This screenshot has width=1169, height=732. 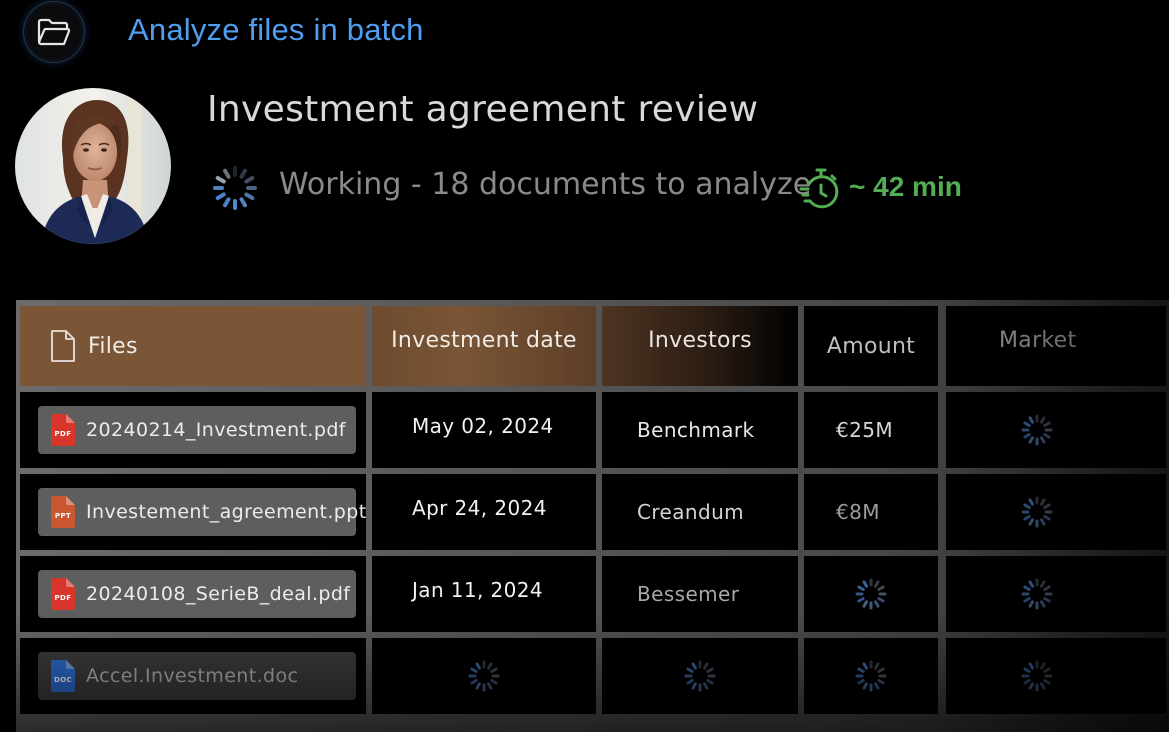 I want to click on file-name: 20240108_SerieB_deal.pdf, so click(x=218, y=594).